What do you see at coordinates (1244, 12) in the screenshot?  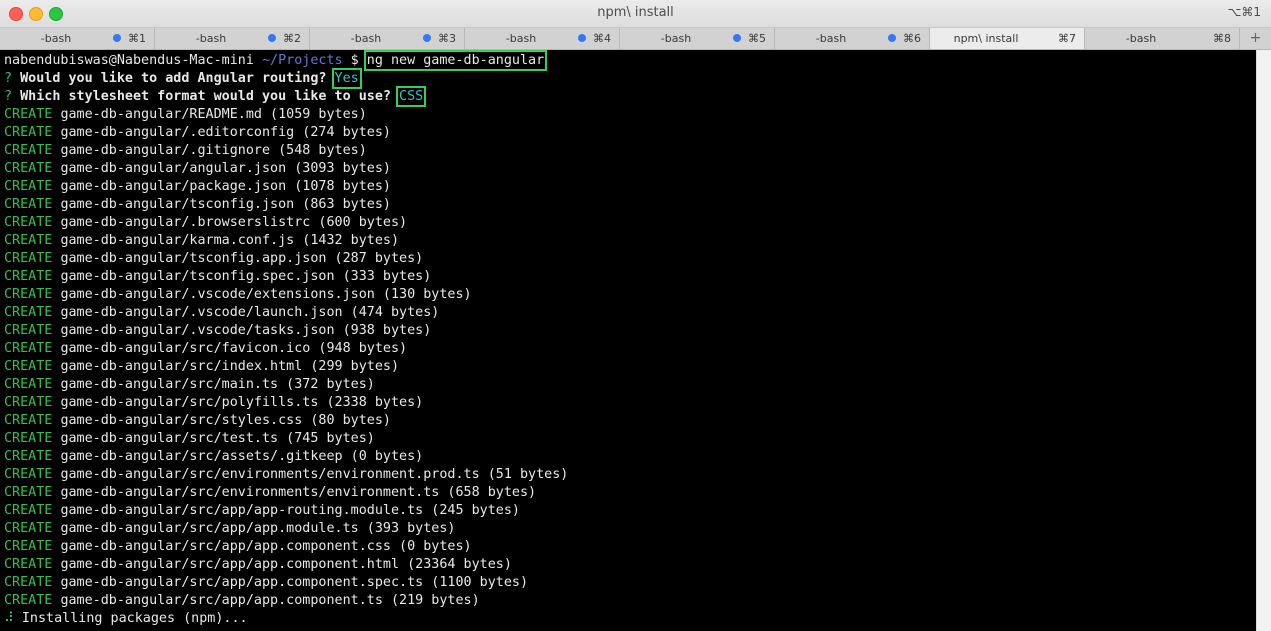 I see `window-shortcut: ⌥⌘1` at bounding box center [1244, 12].